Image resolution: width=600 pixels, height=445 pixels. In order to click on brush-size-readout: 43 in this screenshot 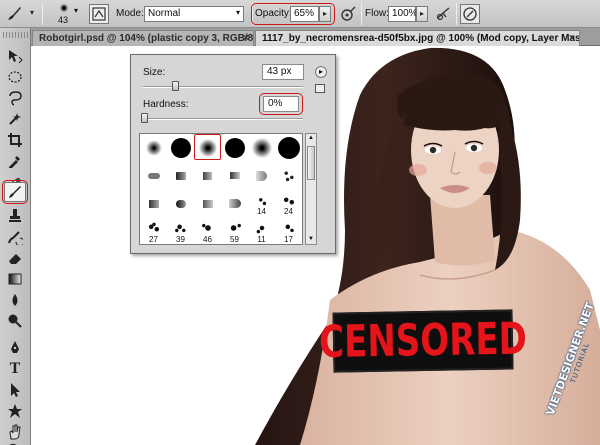, I will do `click(63, 20)`.